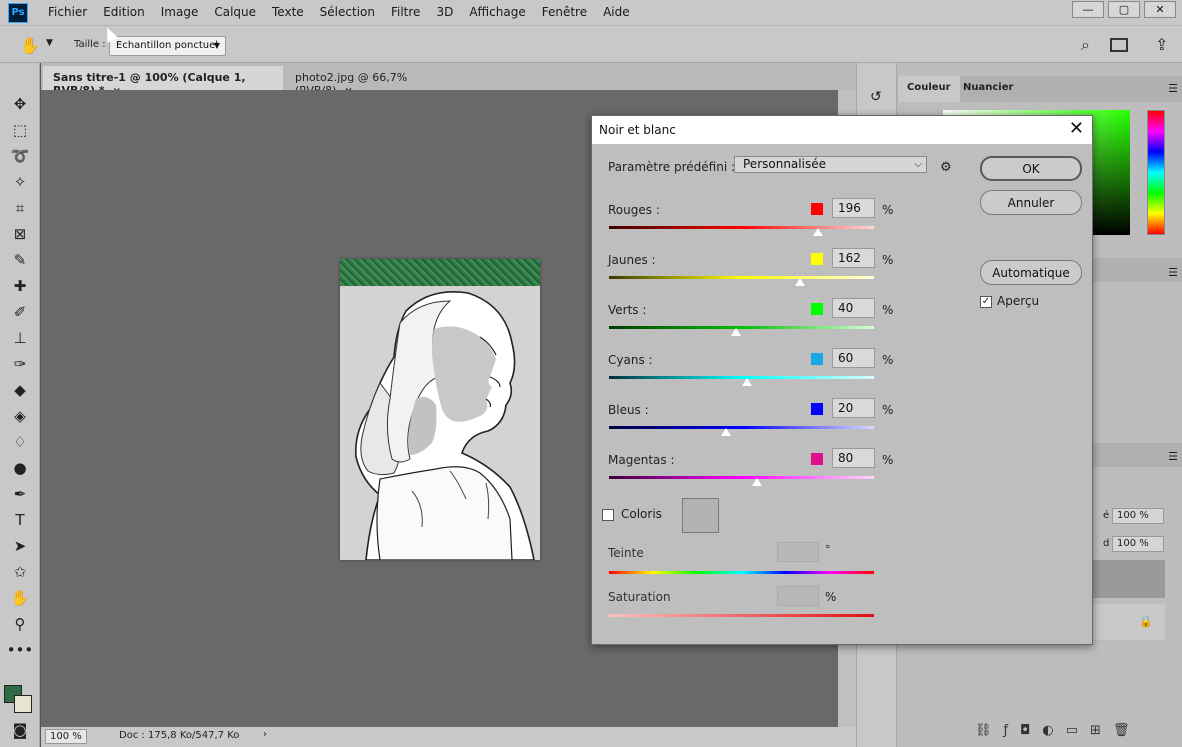 This screenshot has width=1182, height=747. Describe the element at coordinates (20, 520) in the screenshot. I see `type-tool-icon: T` at that location.